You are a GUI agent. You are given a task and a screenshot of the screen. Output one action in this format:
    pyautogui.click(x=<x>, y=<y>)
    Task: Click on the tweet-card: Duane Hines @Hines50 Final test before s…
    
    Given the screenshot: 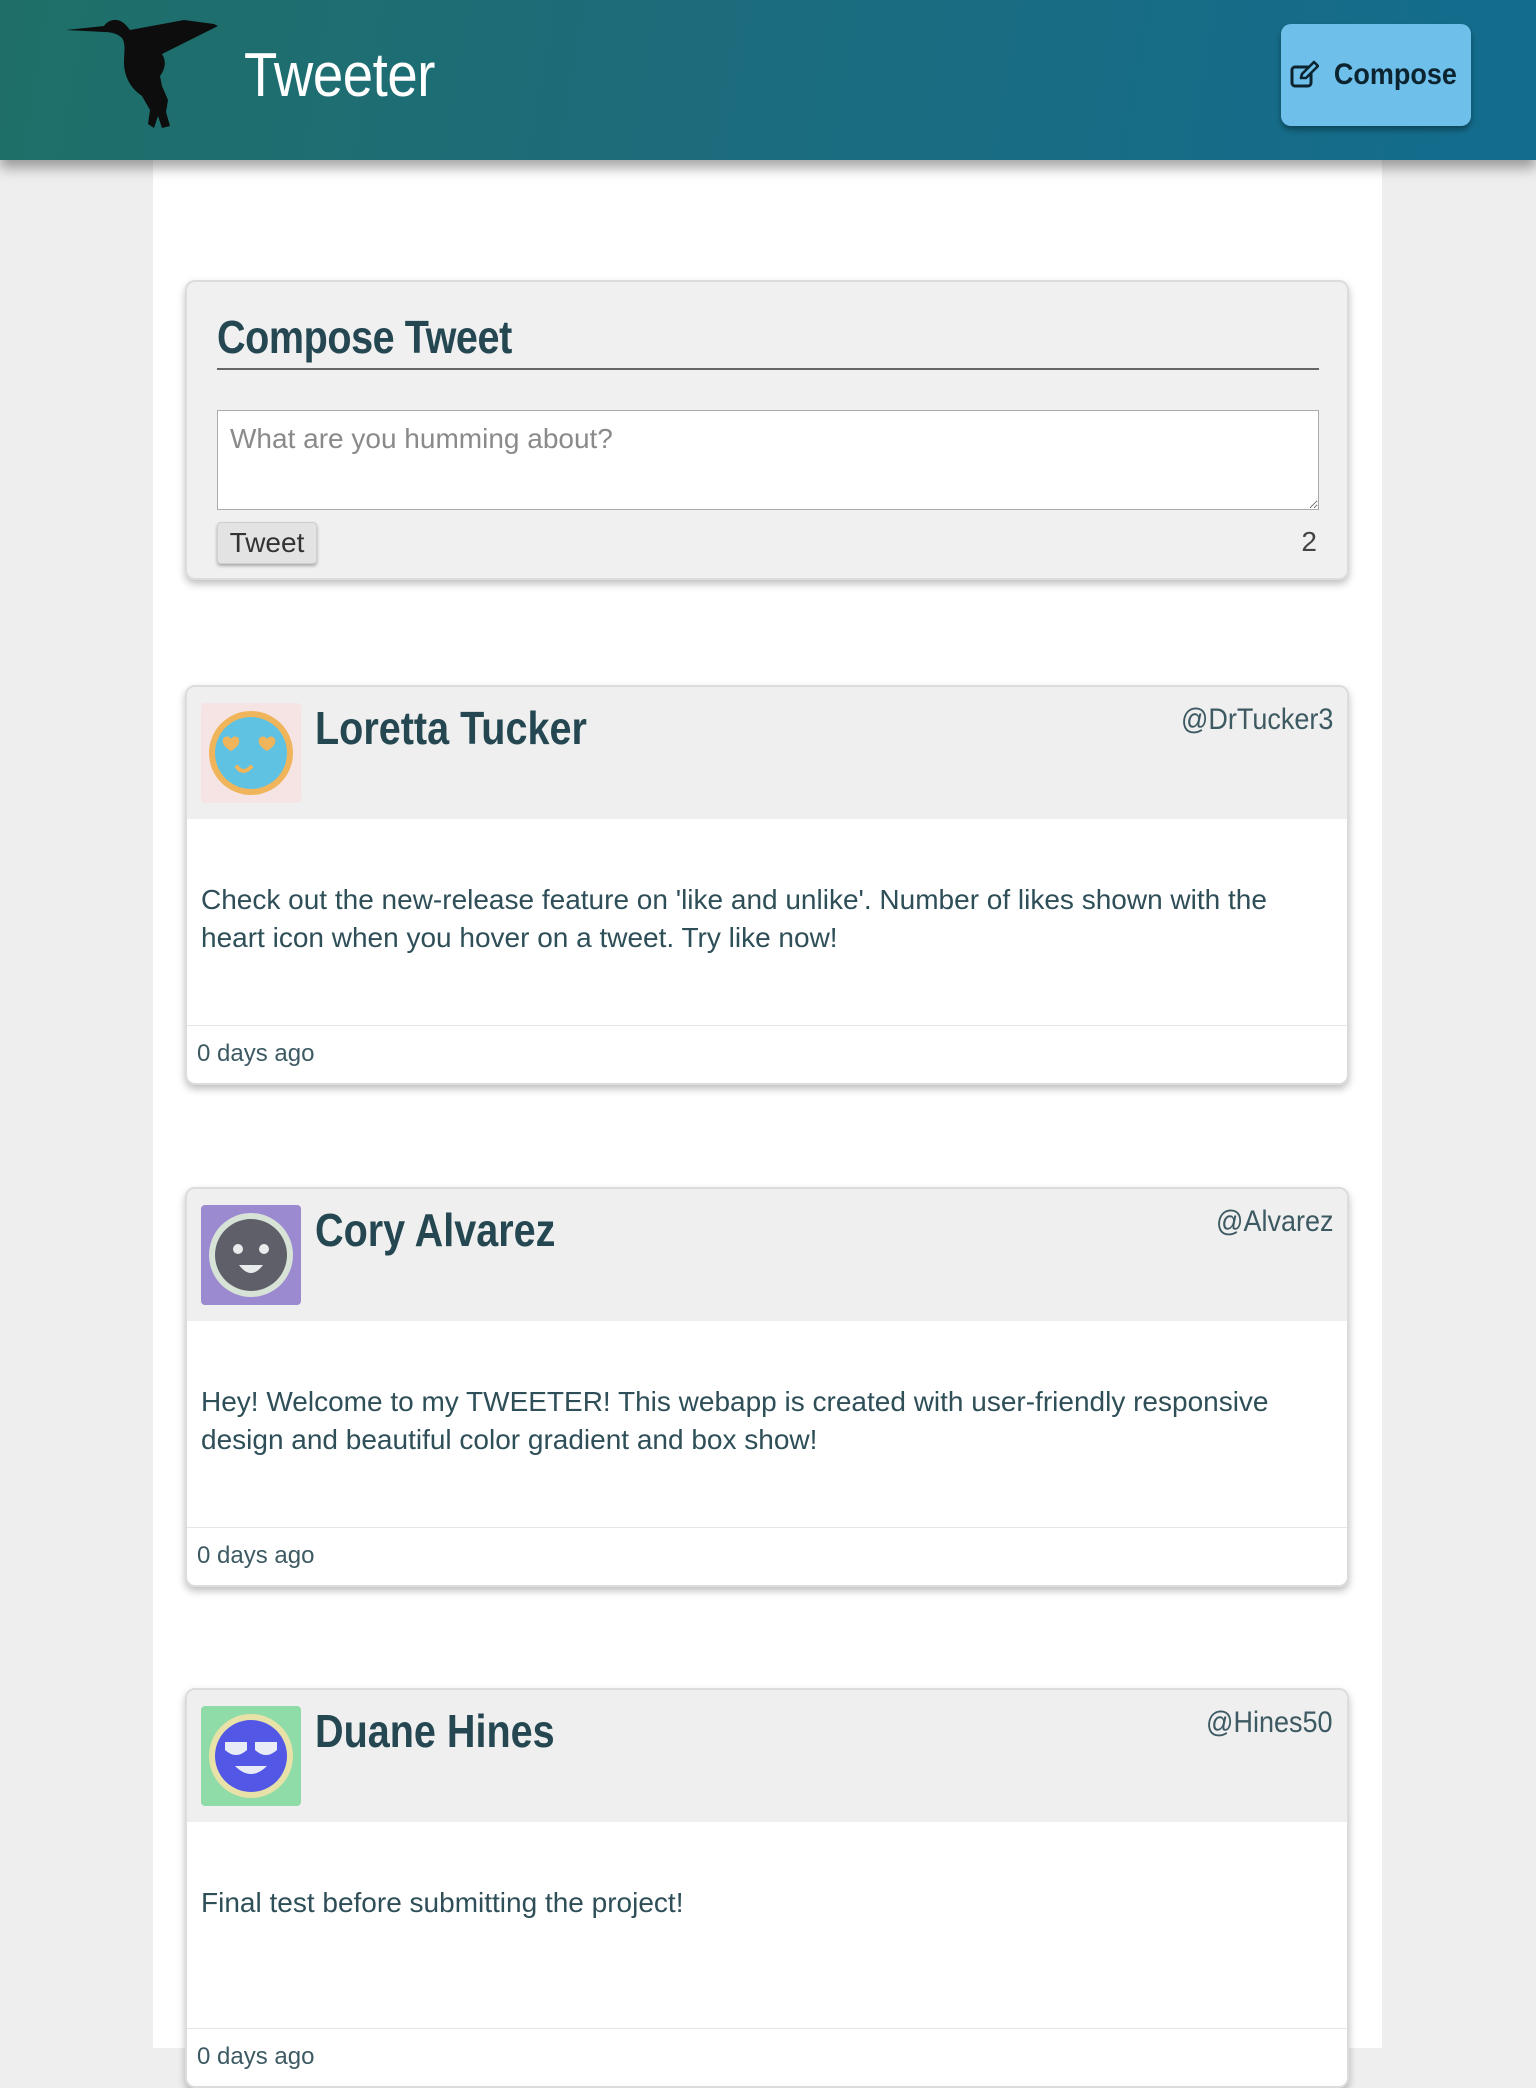 What is the action you would take?
    pyautogui.click(x=767, y=1888)
    